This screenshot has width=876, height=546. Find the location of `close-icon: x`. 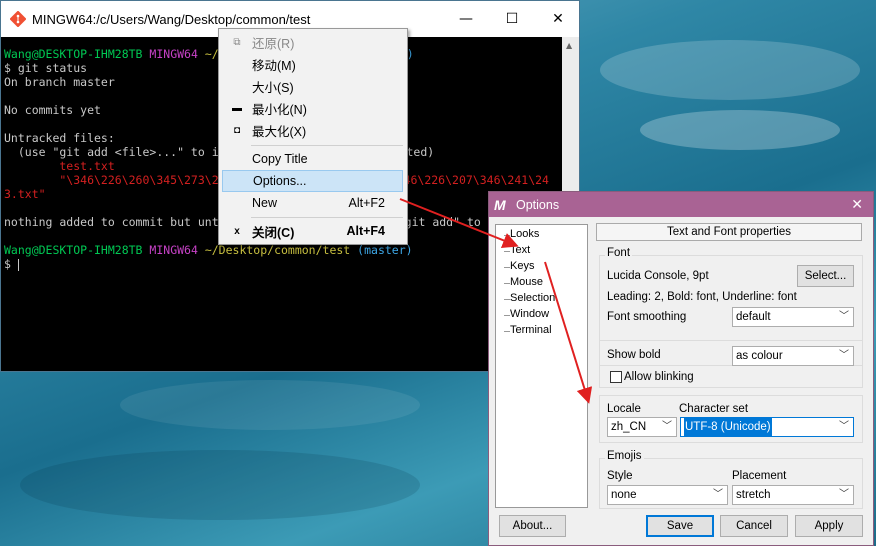

close-icon: x is located at coordinates (237, 231).